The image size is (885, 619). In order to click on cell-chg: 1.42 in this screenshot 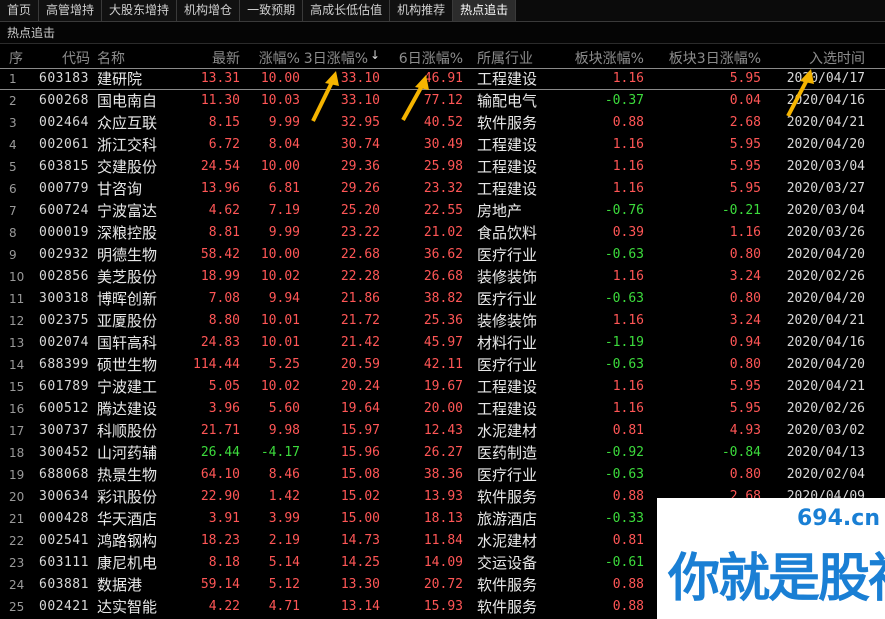, I will do `click(284, 496)`.